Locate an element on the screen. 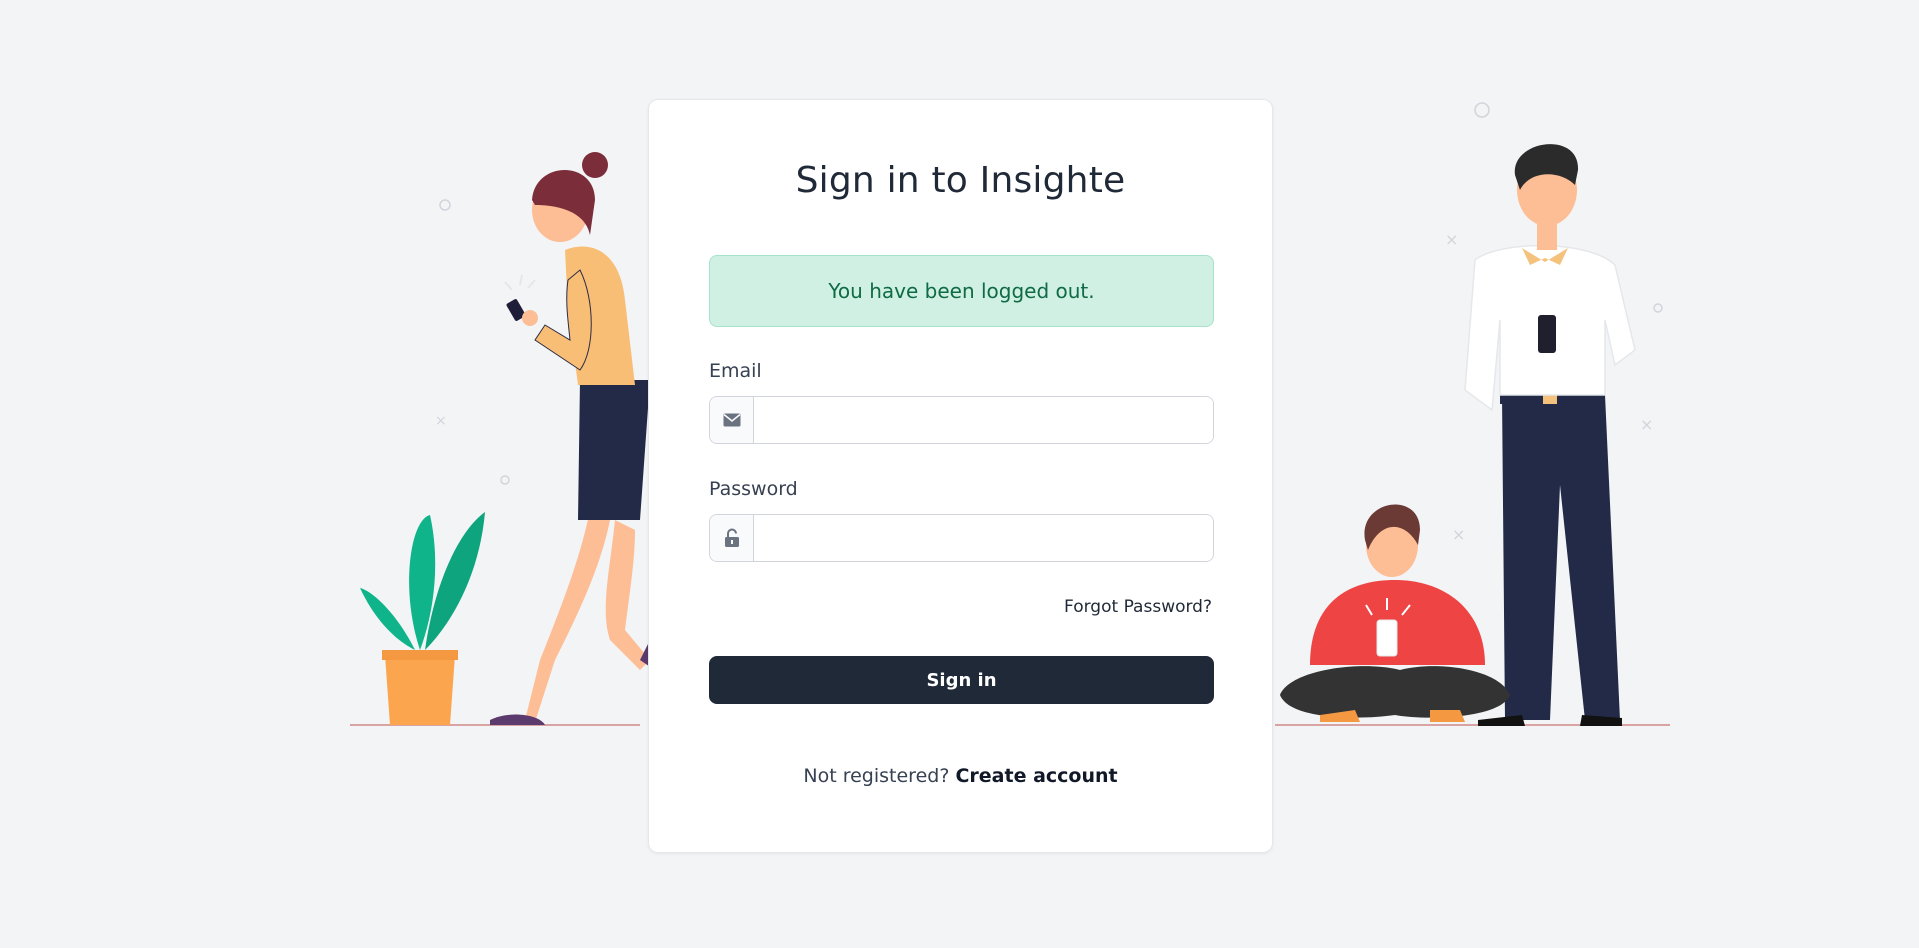 The image size is (1919, 948). woman-with-plant-illustration: × is located at coordinates (505, 439).